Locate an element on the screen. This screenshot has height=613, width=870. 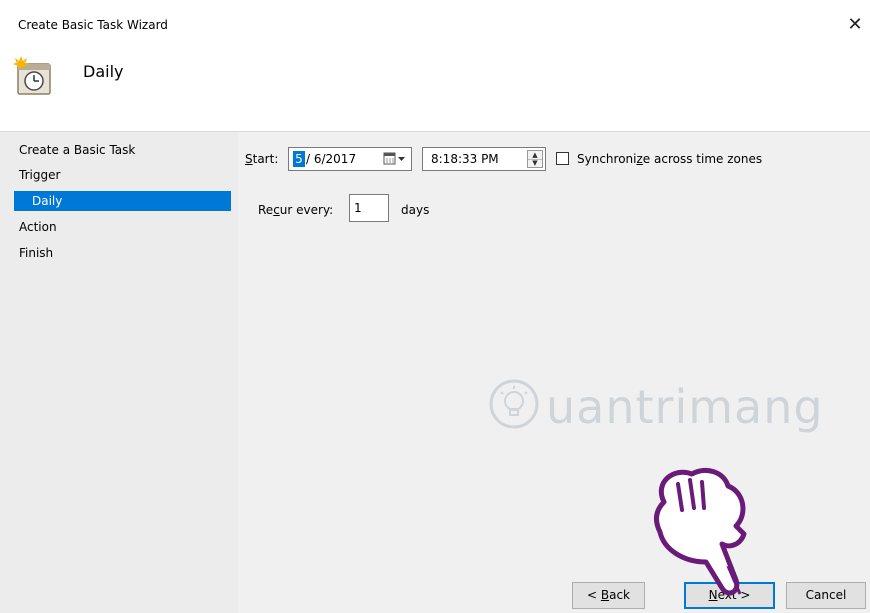
step-finish: Finish is located at coordinates (36, 253).